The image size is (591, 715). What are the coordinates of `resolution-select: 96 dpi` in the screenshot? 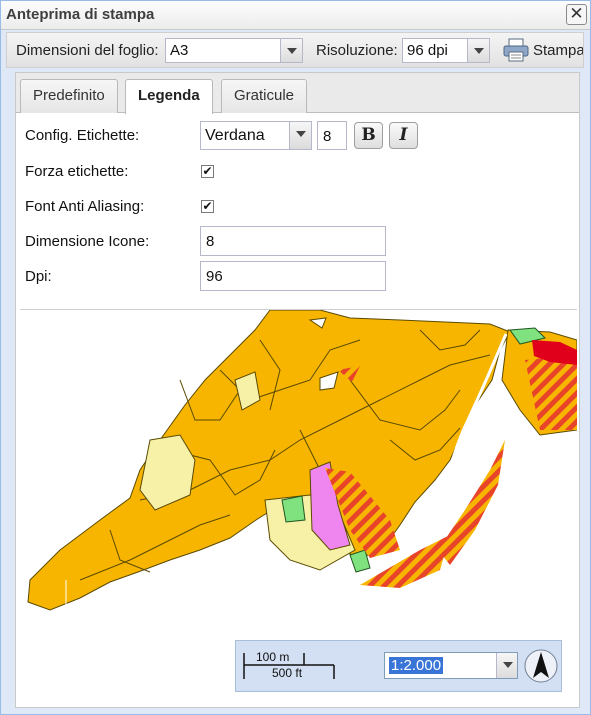 It's located at (446, 50).